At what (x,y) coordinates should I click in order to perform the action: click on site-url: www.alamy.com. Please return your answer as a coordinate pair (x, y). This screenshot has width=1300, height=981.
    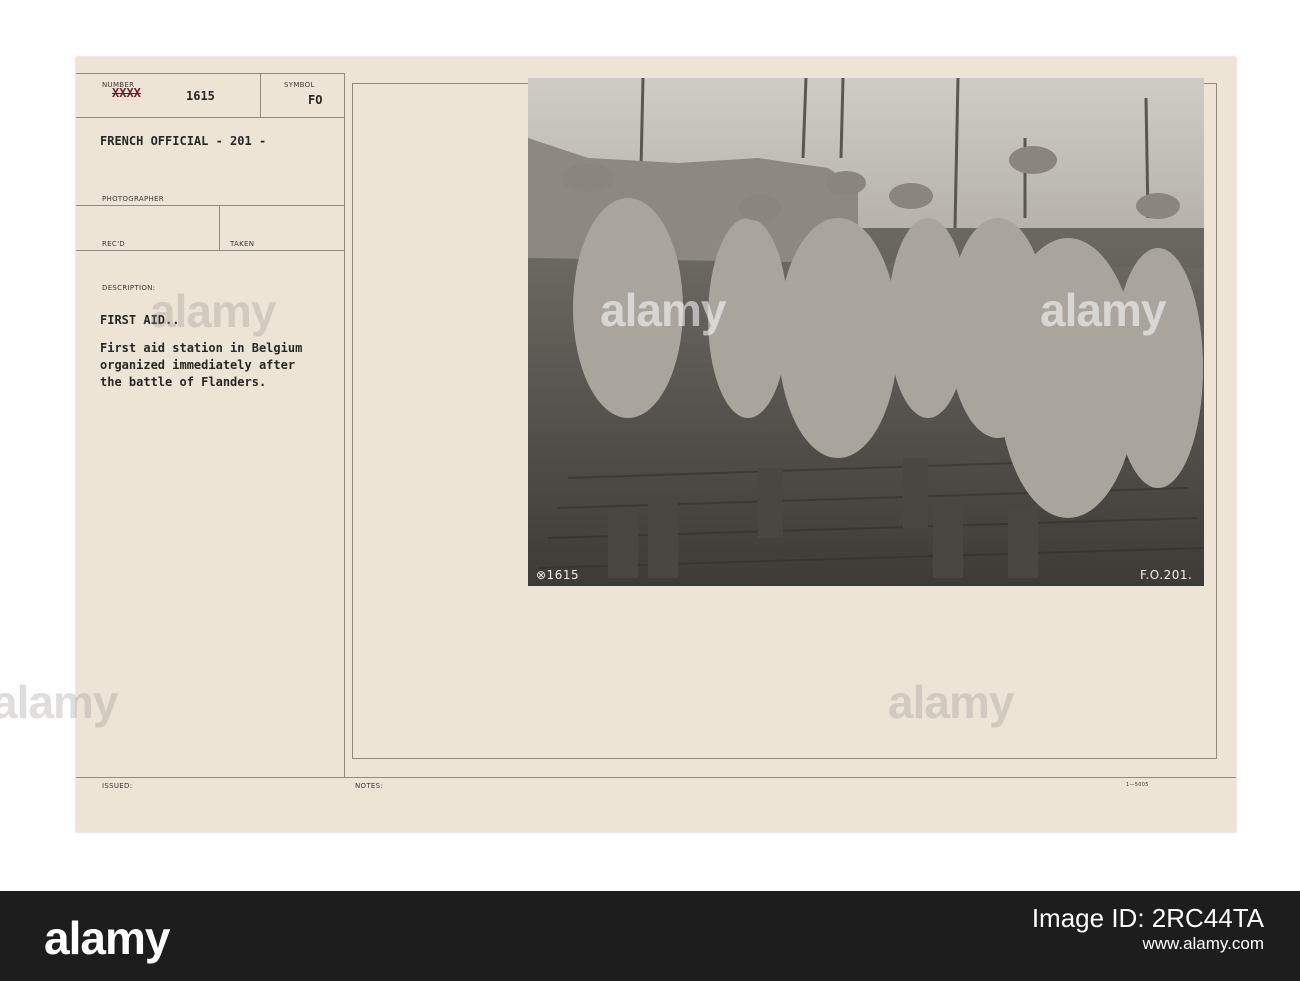
    Looking at the image, I should click on (1203, 943).